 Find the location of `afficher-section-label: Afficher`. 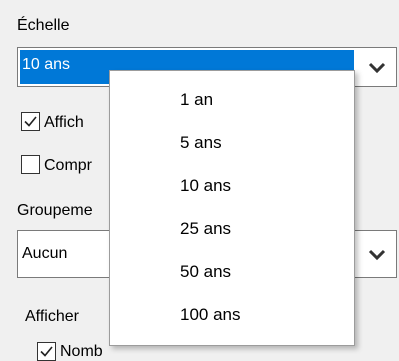

afficher-section-label: Afficher is located at coordinates (52, 316).